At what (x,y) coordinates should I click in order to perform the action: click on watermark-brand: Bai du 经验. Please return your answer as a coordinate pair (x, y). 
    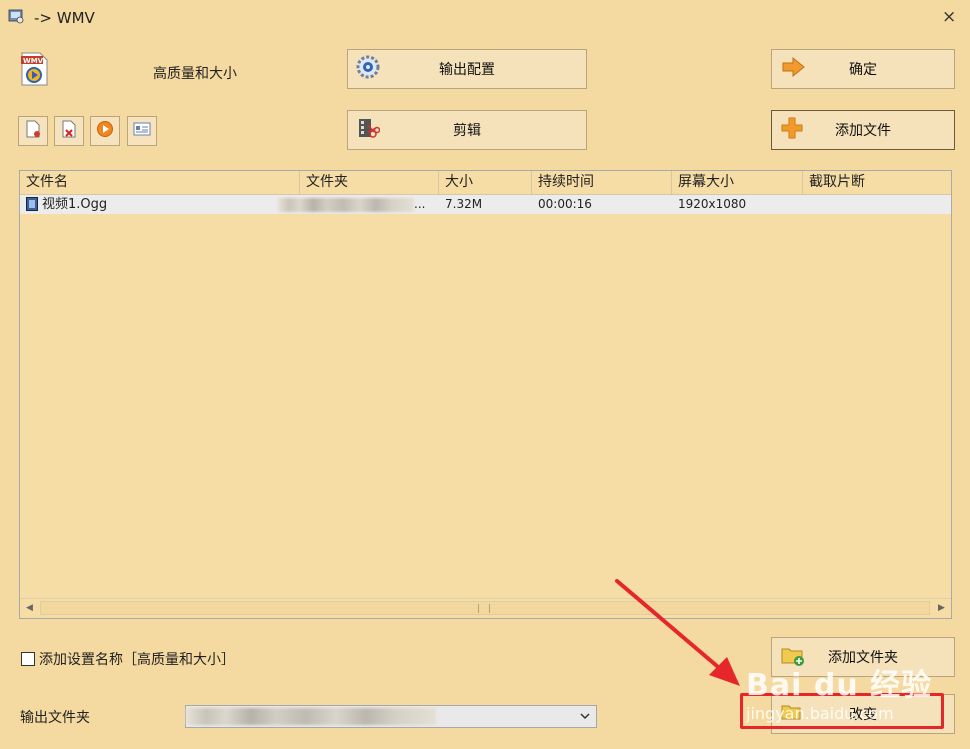
    Looking at the image, I should click on (839, 685).